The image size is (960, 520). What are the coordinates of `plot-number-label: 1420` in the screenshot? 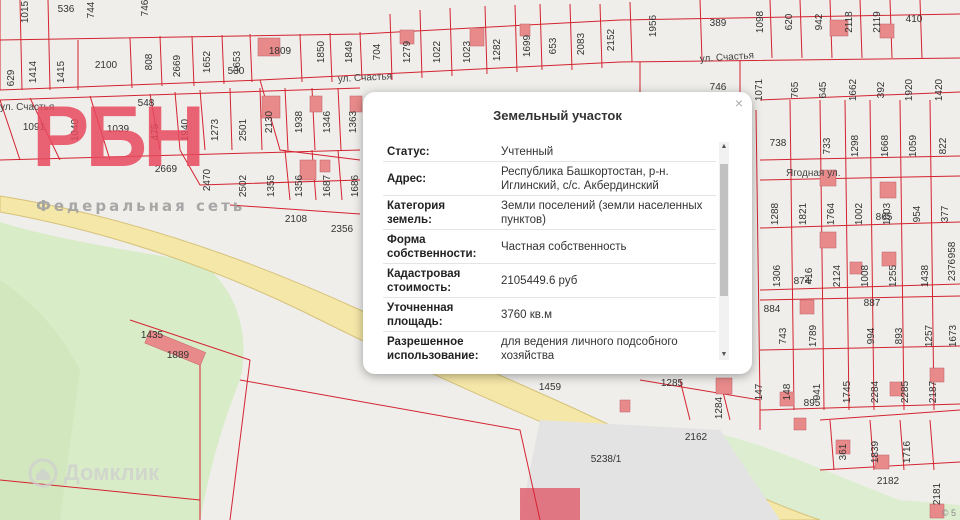 It's located at (939, 89).